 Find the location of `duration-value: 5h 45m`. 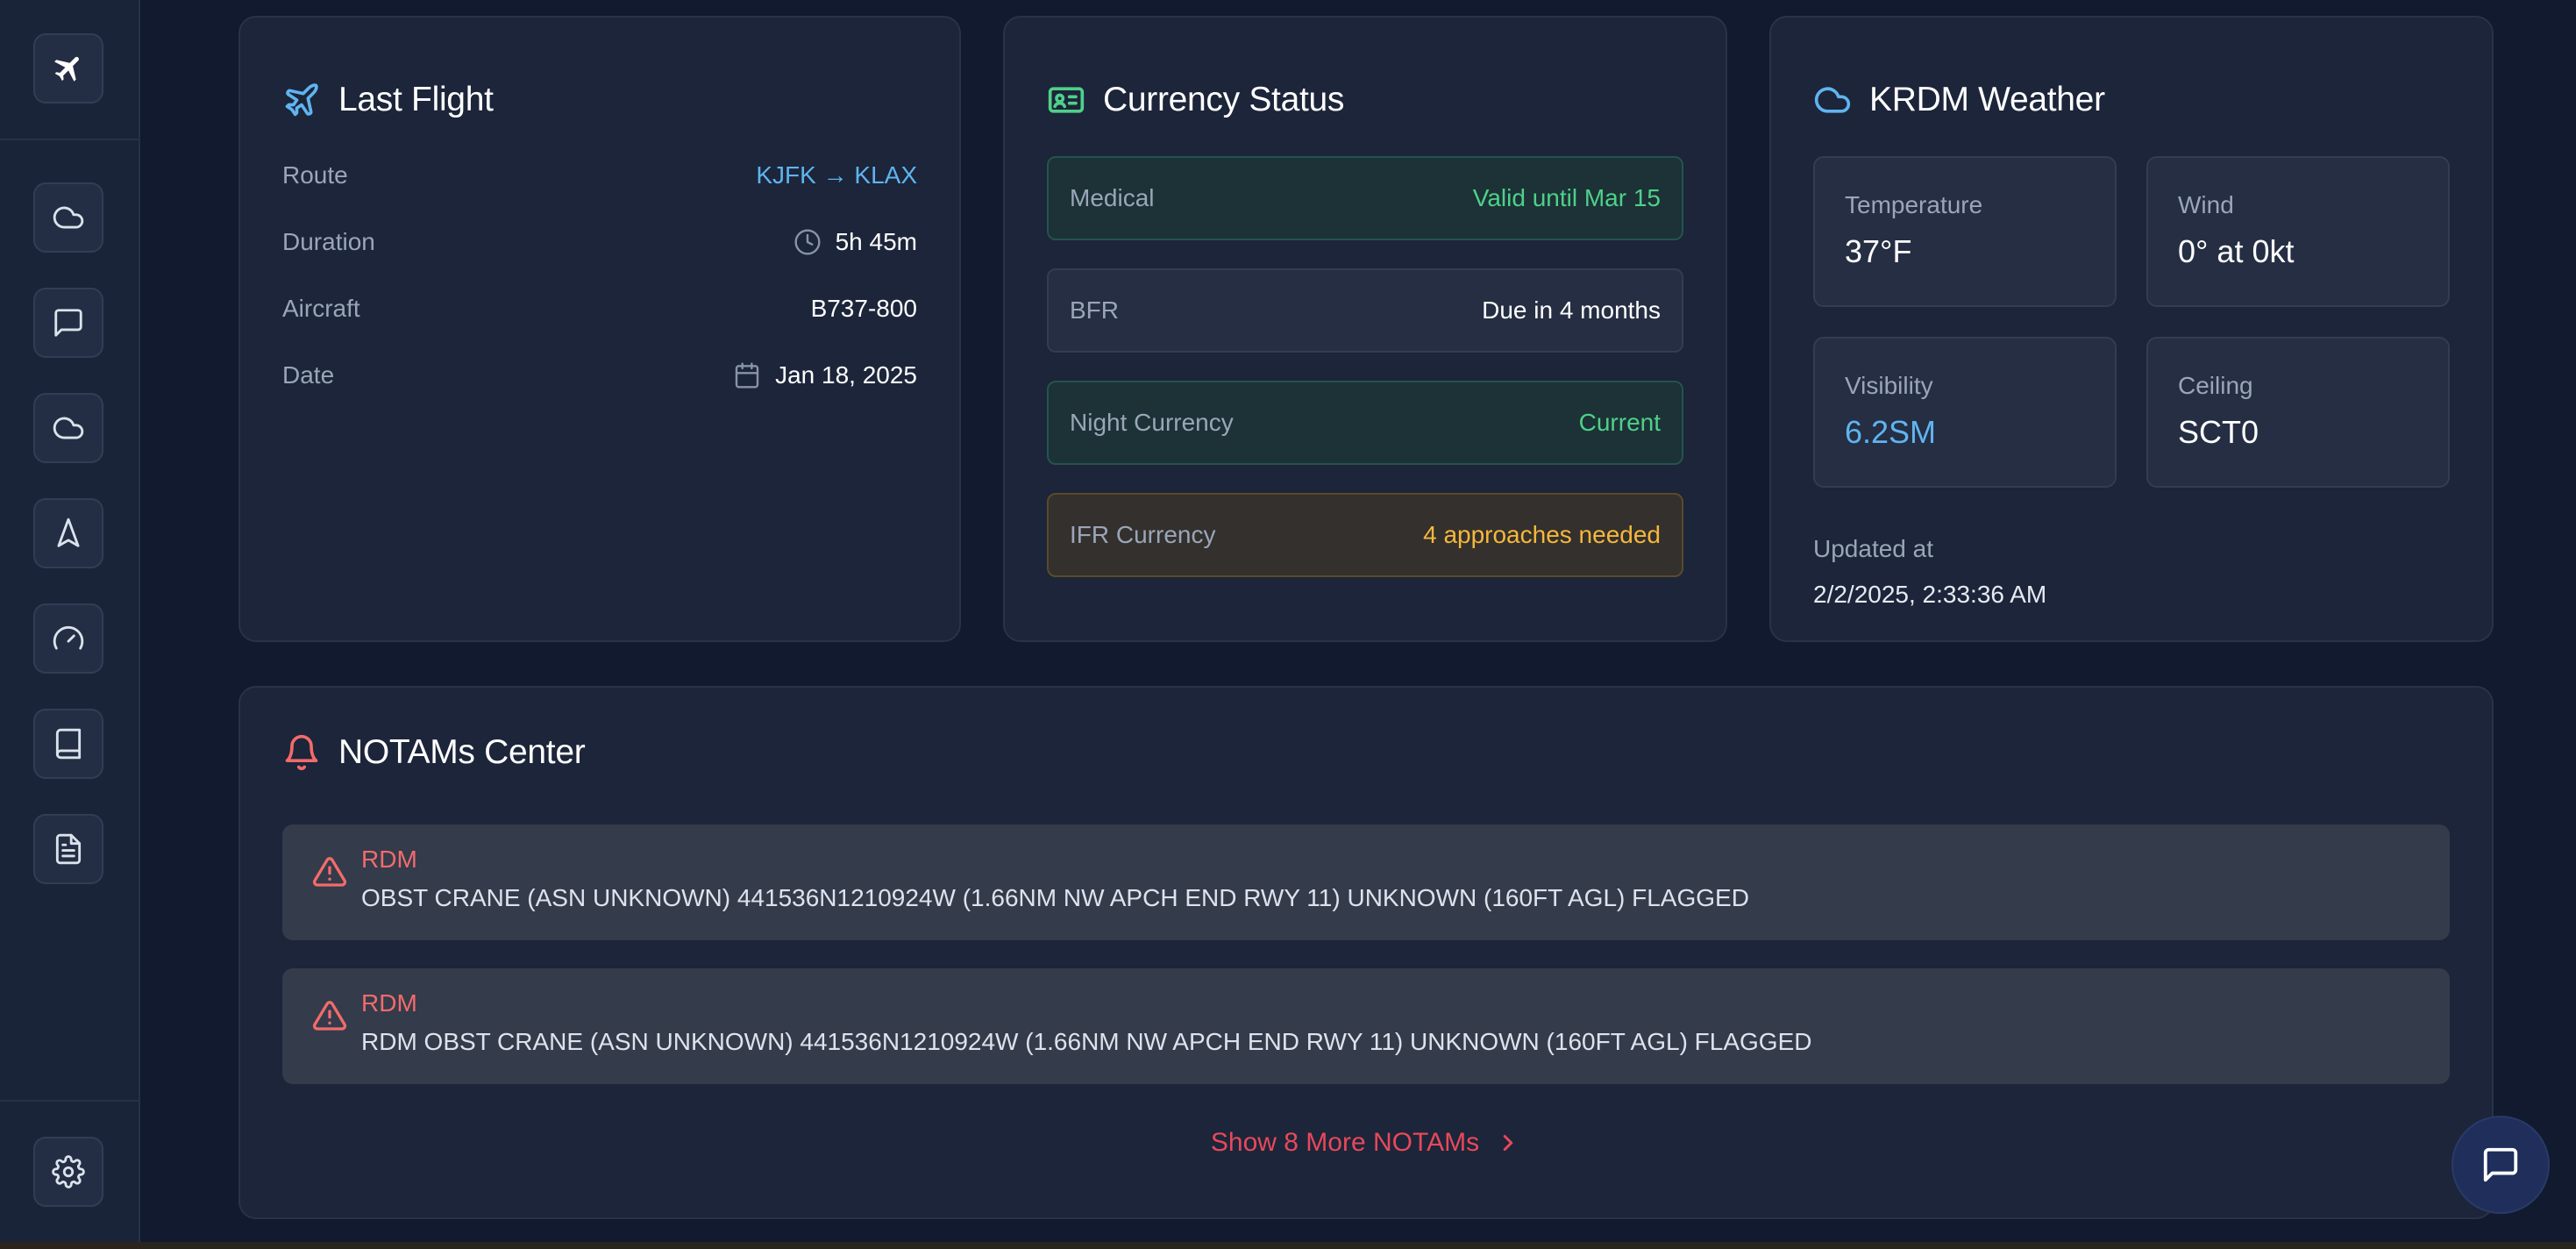

duration-value: 5h 45m is located at coordinates (876, 241).